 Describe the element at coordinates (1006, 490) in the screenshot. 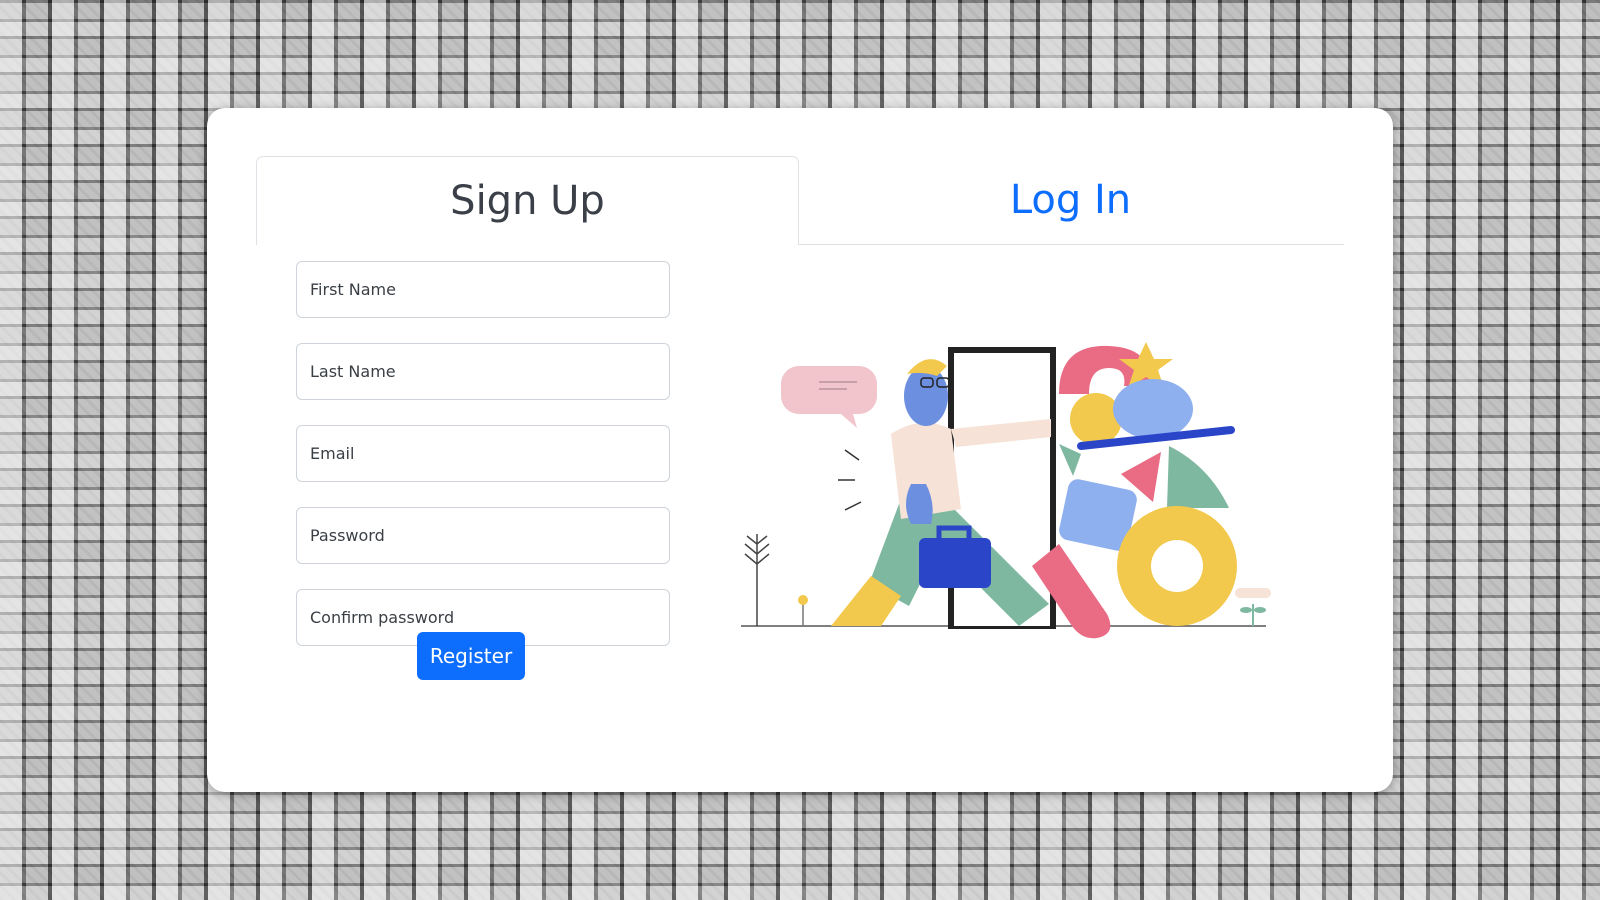

I see `signup-illustration` at that location.